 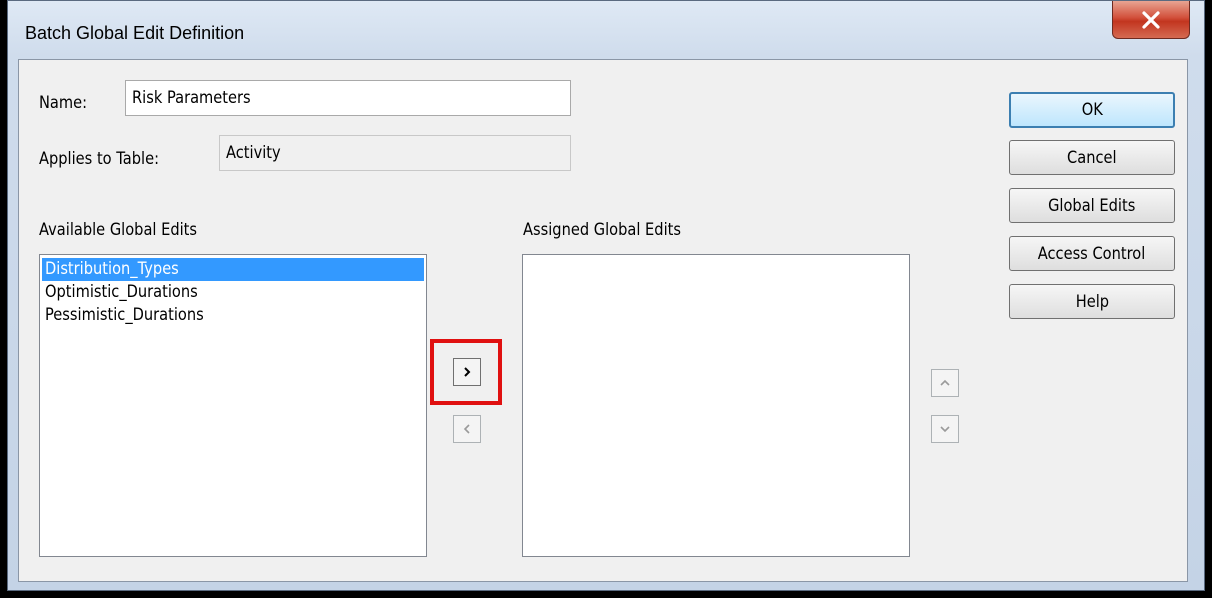 I want to click on cancel-button-label: Cancel, so click(x=1092, y=157).